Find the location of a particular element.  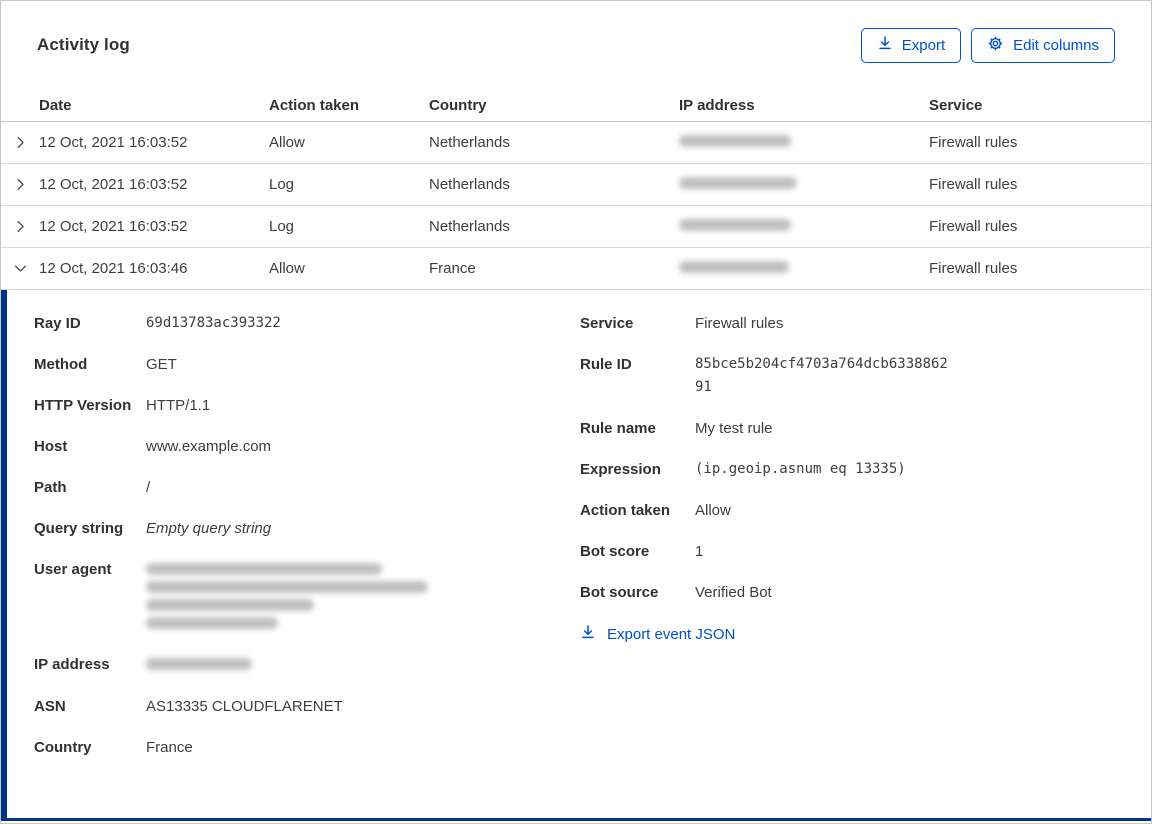

field-value: / is located at coordinates (148, 487).